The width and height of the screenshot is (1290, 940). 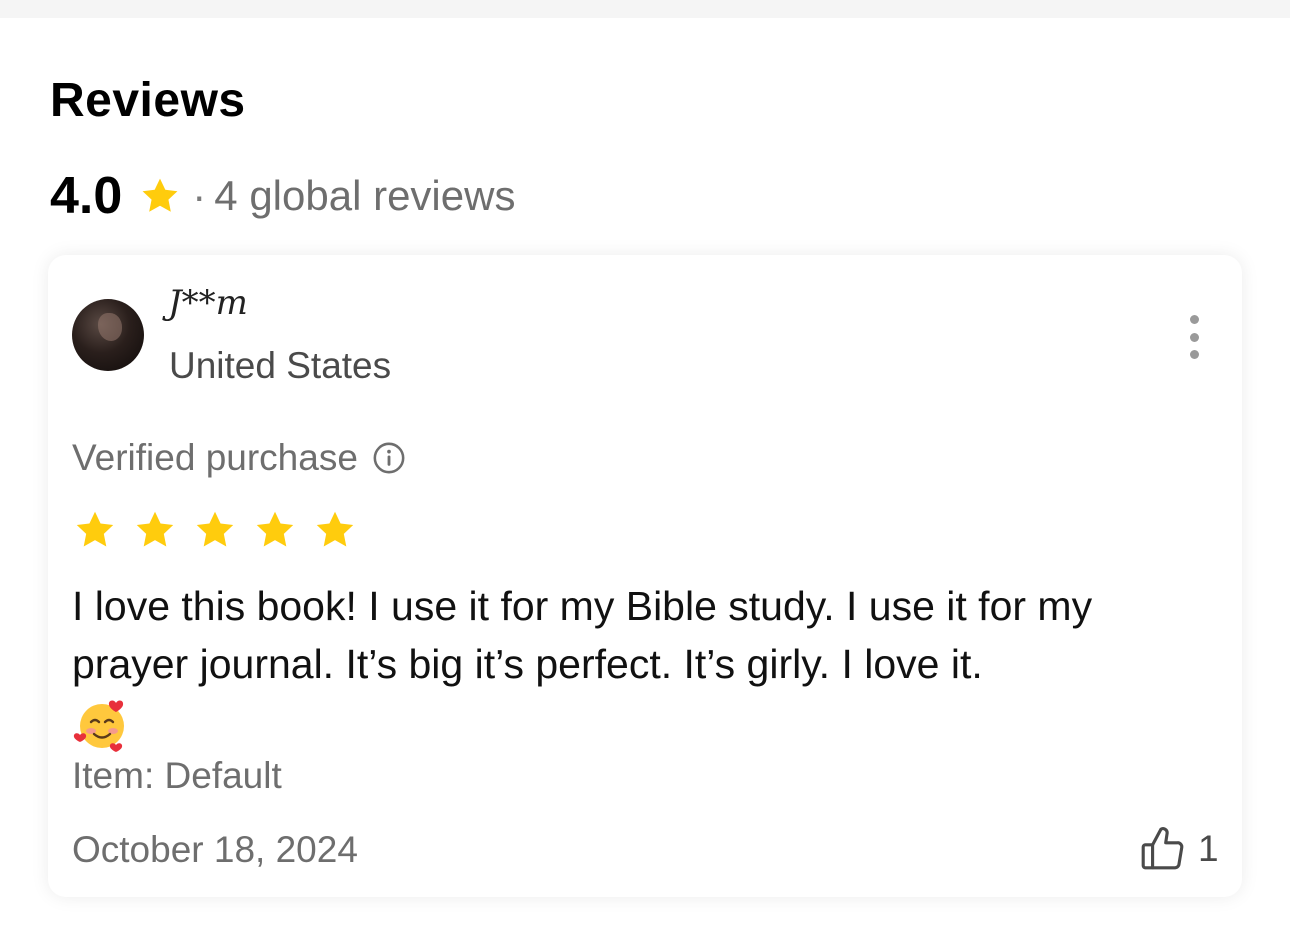 I want to click on reviews-heading: Reviews, so click(x=148, y=100).